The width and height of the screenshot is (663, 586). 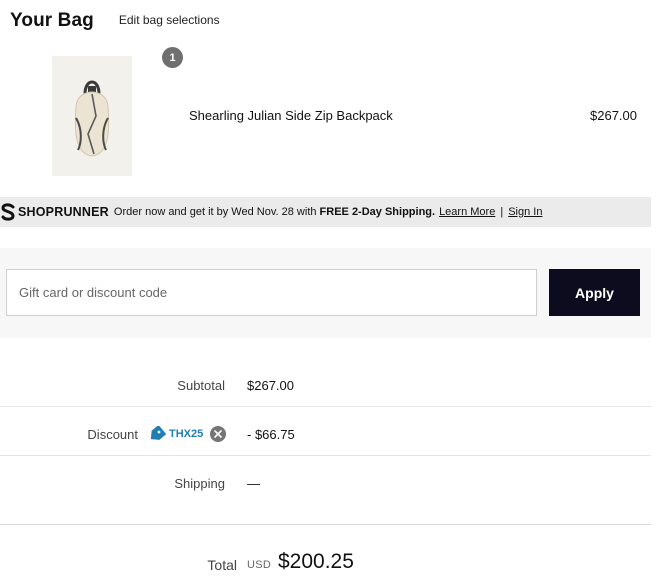 I want to click on item-price: $267.00, so click(x=613, y=115).